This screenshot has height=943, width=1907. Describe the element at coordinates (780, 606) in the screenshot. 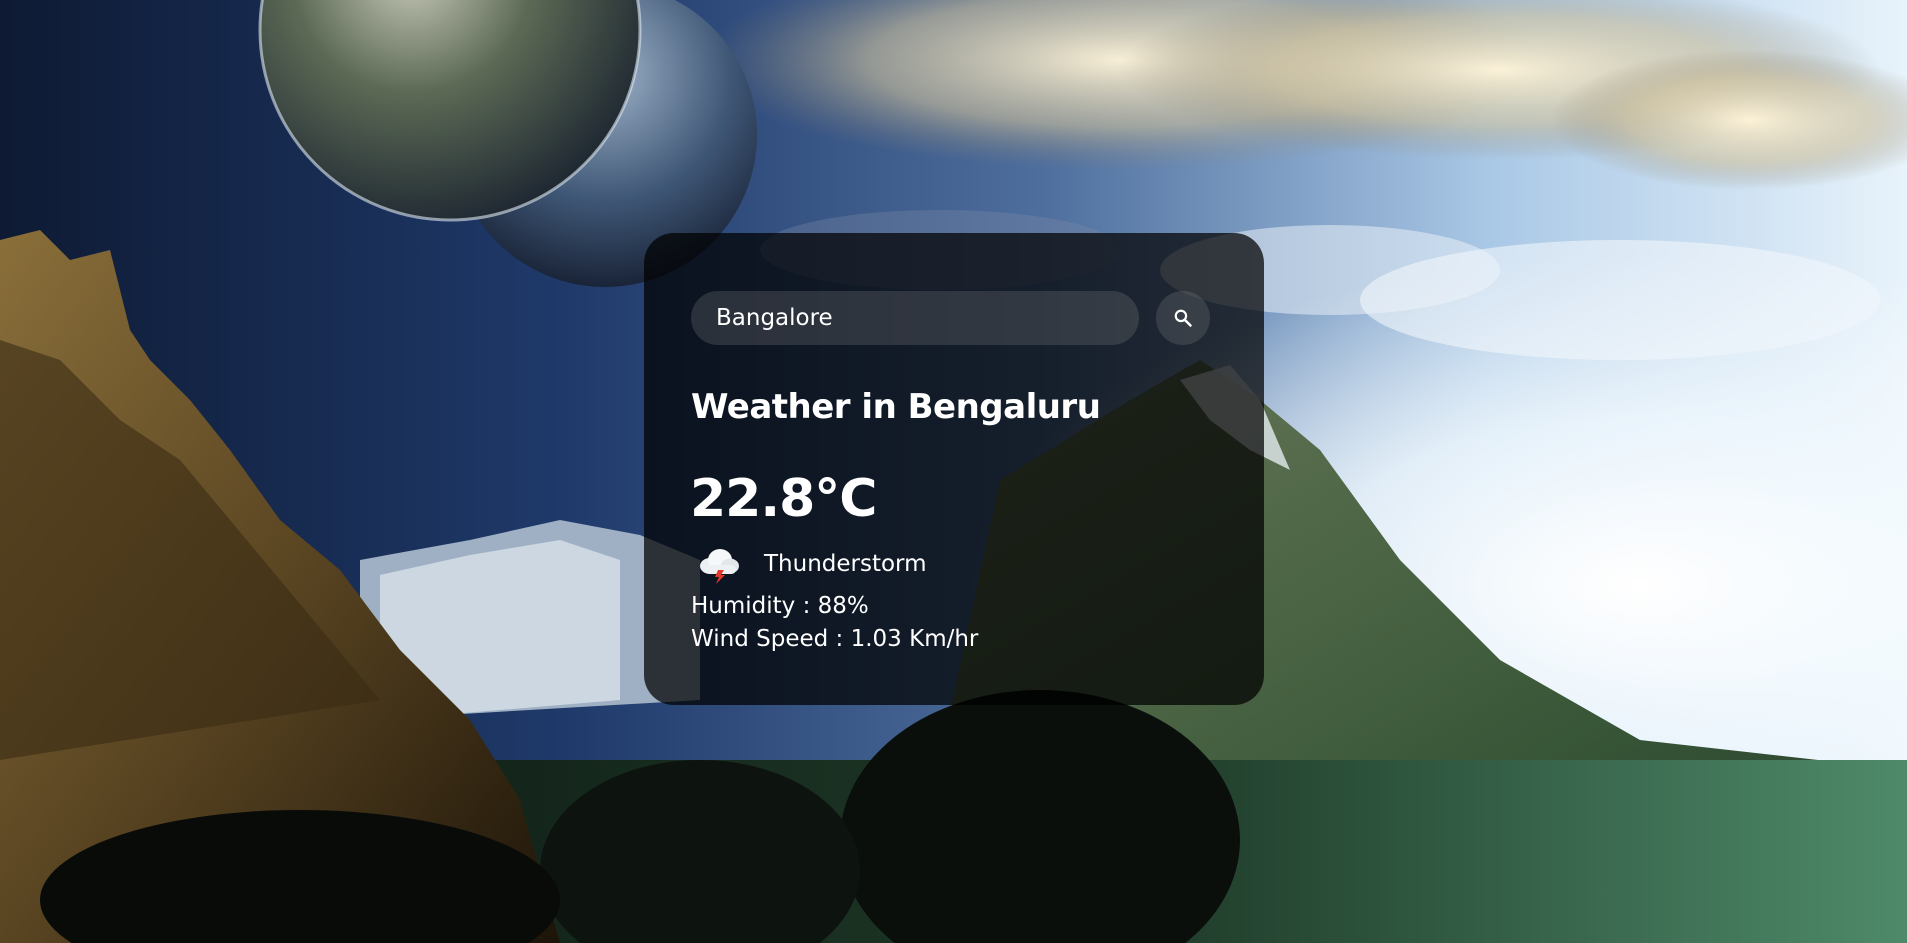

I see `humidity-text: Humidity : 88%` at that location.